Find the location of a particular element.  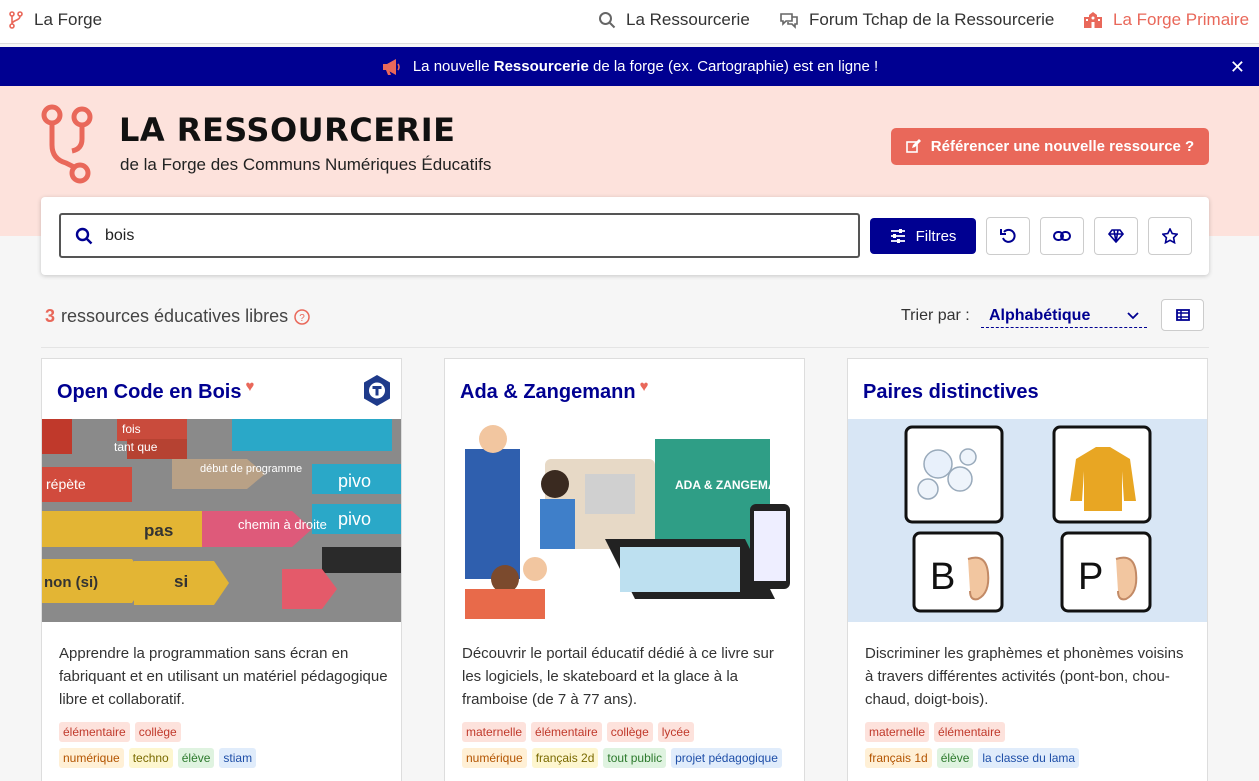

nav-link-forum: Forum Tchap de la Ressourcerie is located at coordinates (916, 20).